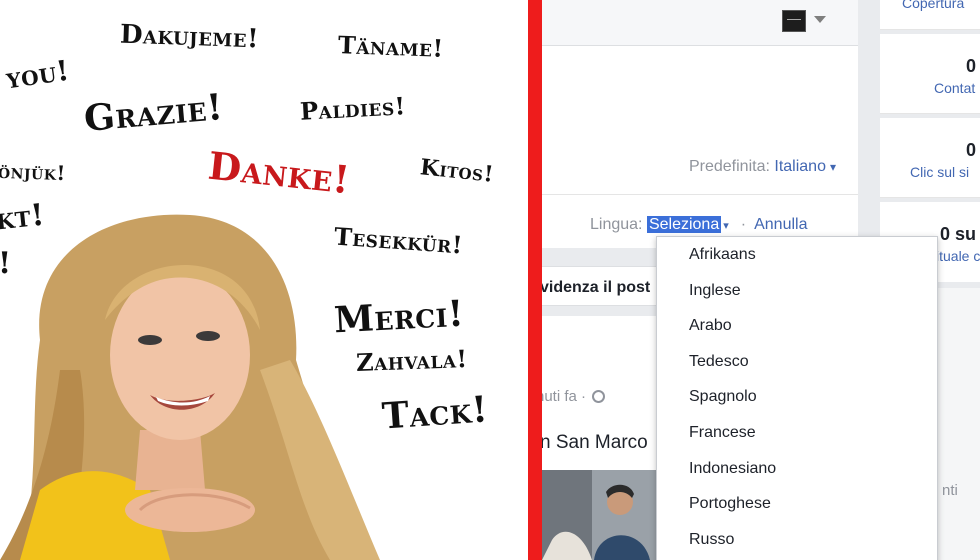 This screenshot has height=560, width=980. I want to click on side-card-contacts: 0 Contat, so click(930, 74).